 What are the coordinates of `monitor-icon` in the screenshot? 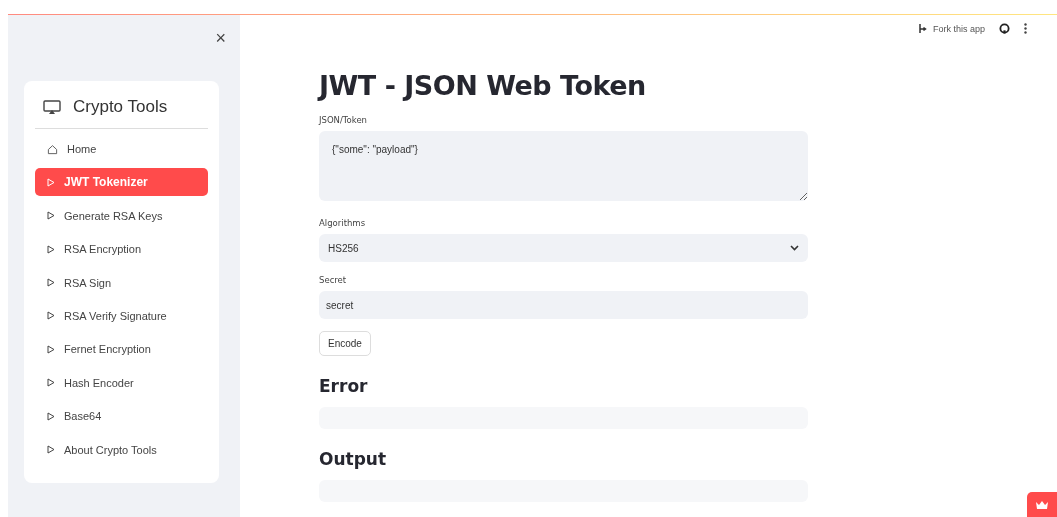 It's located at (52, 107).